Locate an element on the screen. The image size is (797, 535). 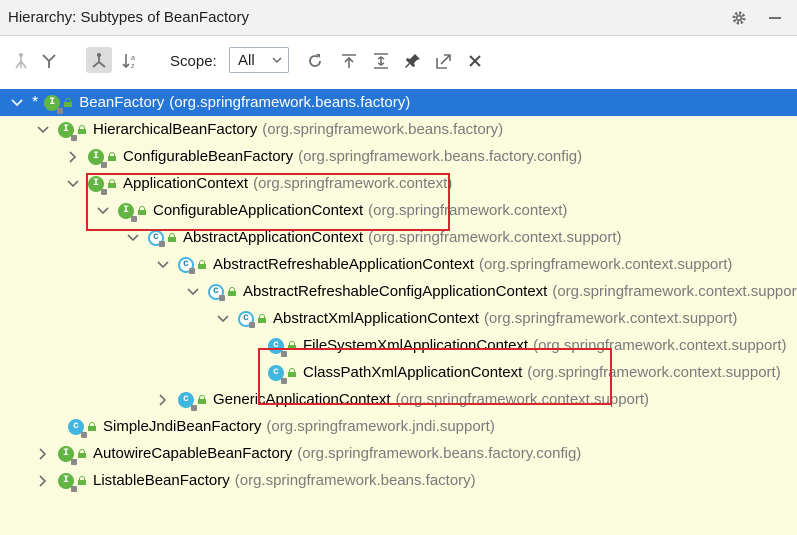
package-name: (org.springframework.jndi.support) is located at coordinates (380, 426).